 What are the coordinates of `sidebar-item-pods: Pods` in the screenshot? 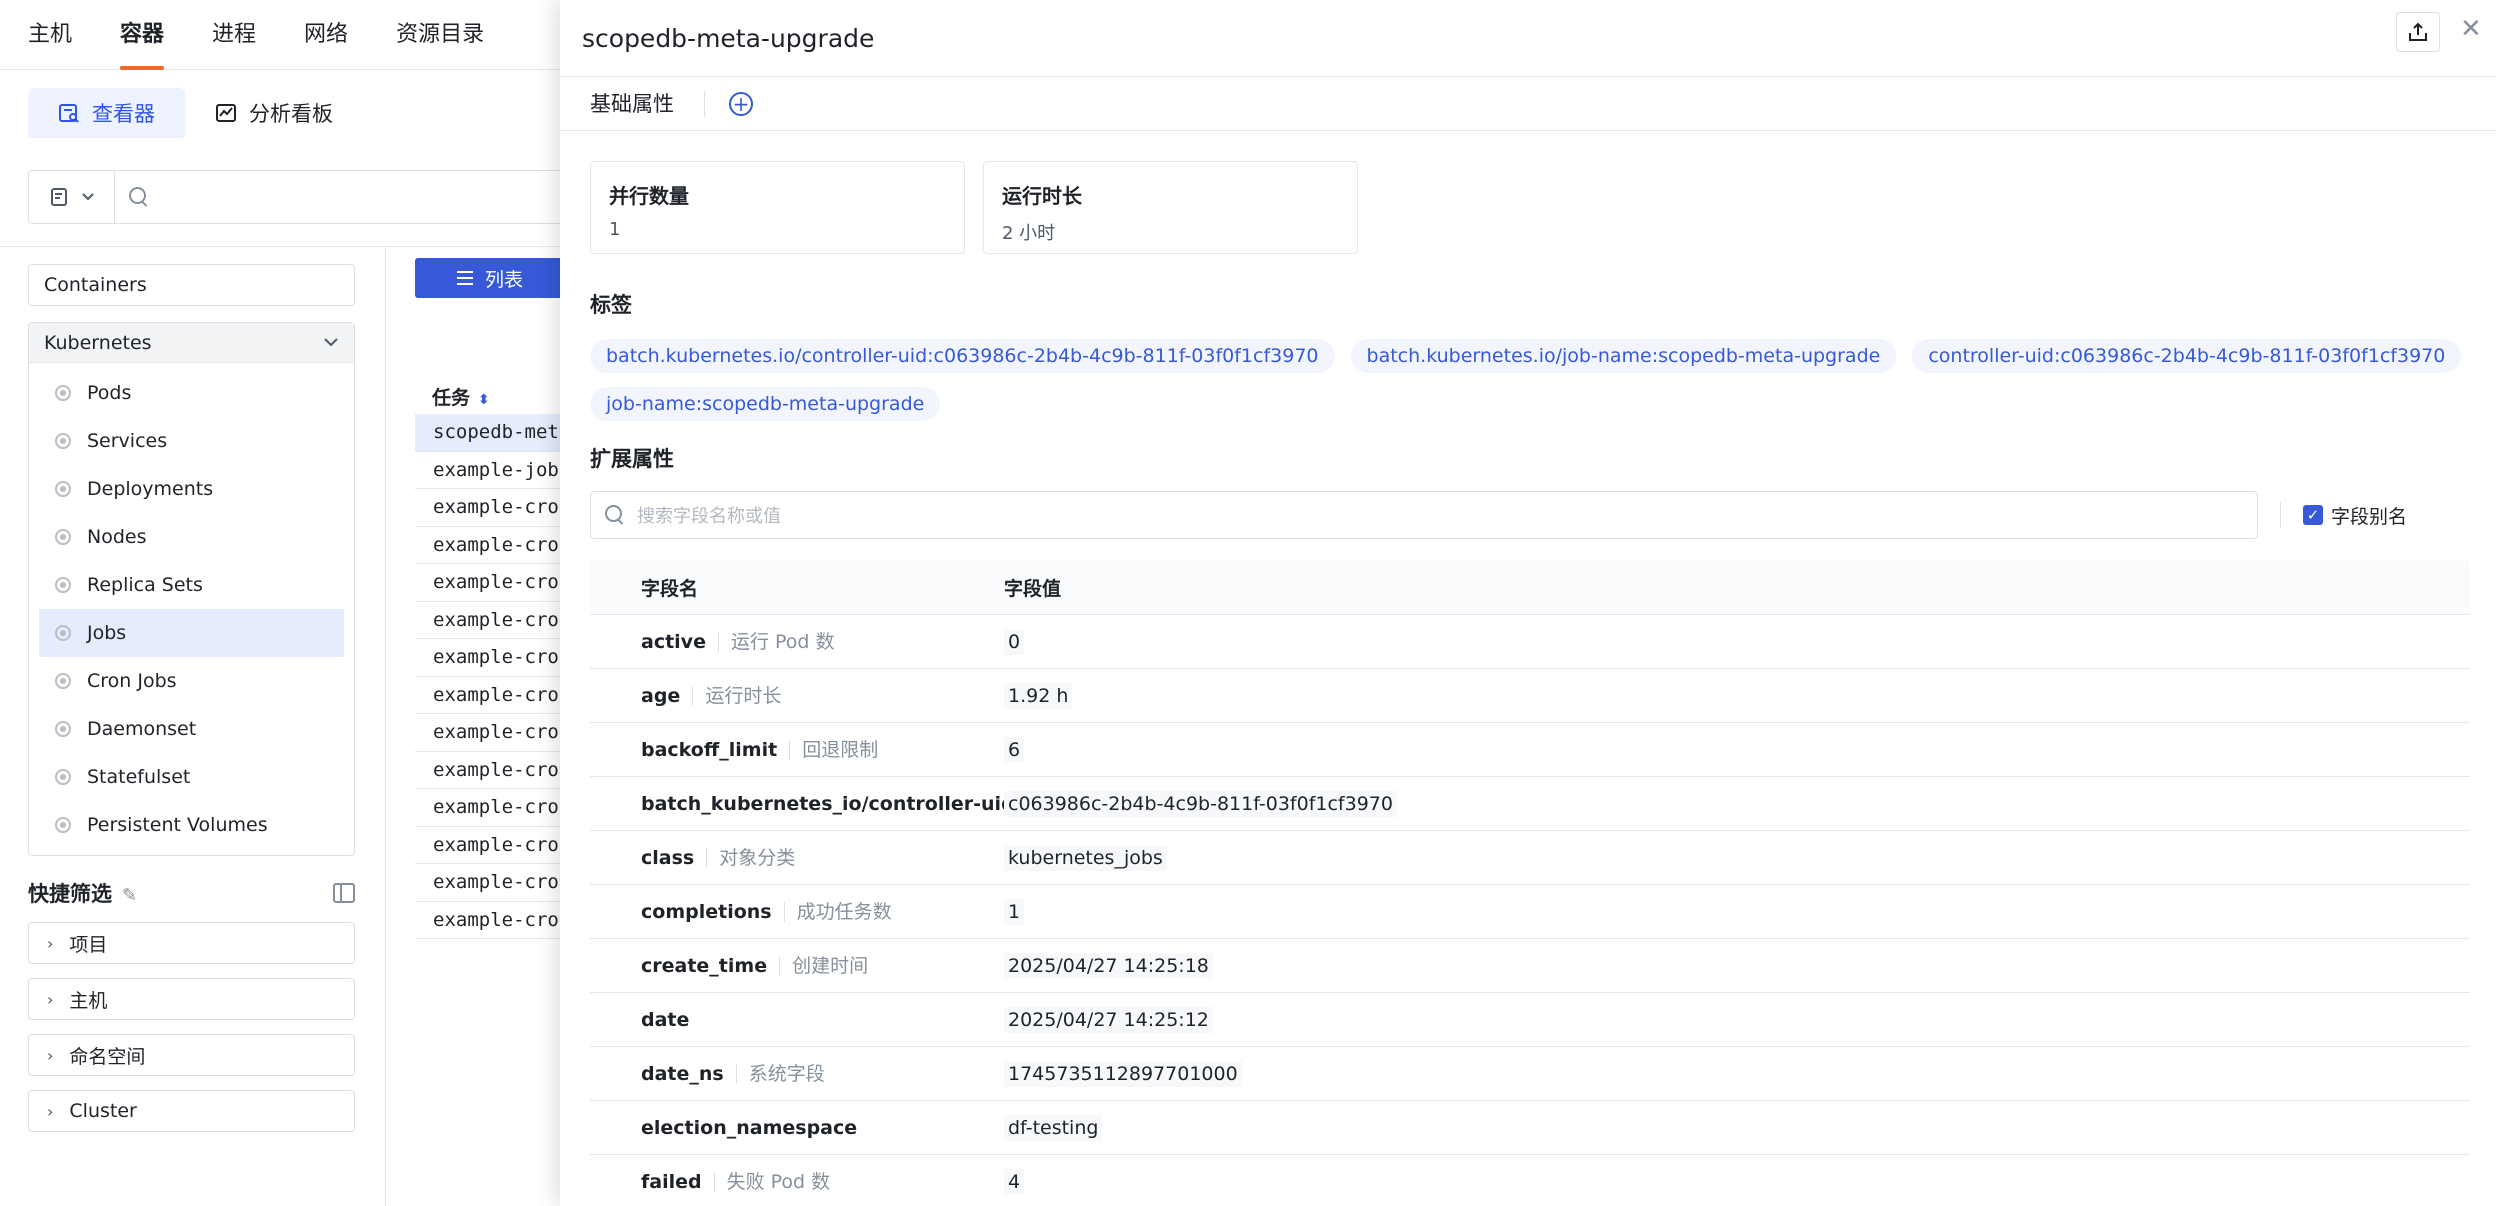 It's located at (191, 393).